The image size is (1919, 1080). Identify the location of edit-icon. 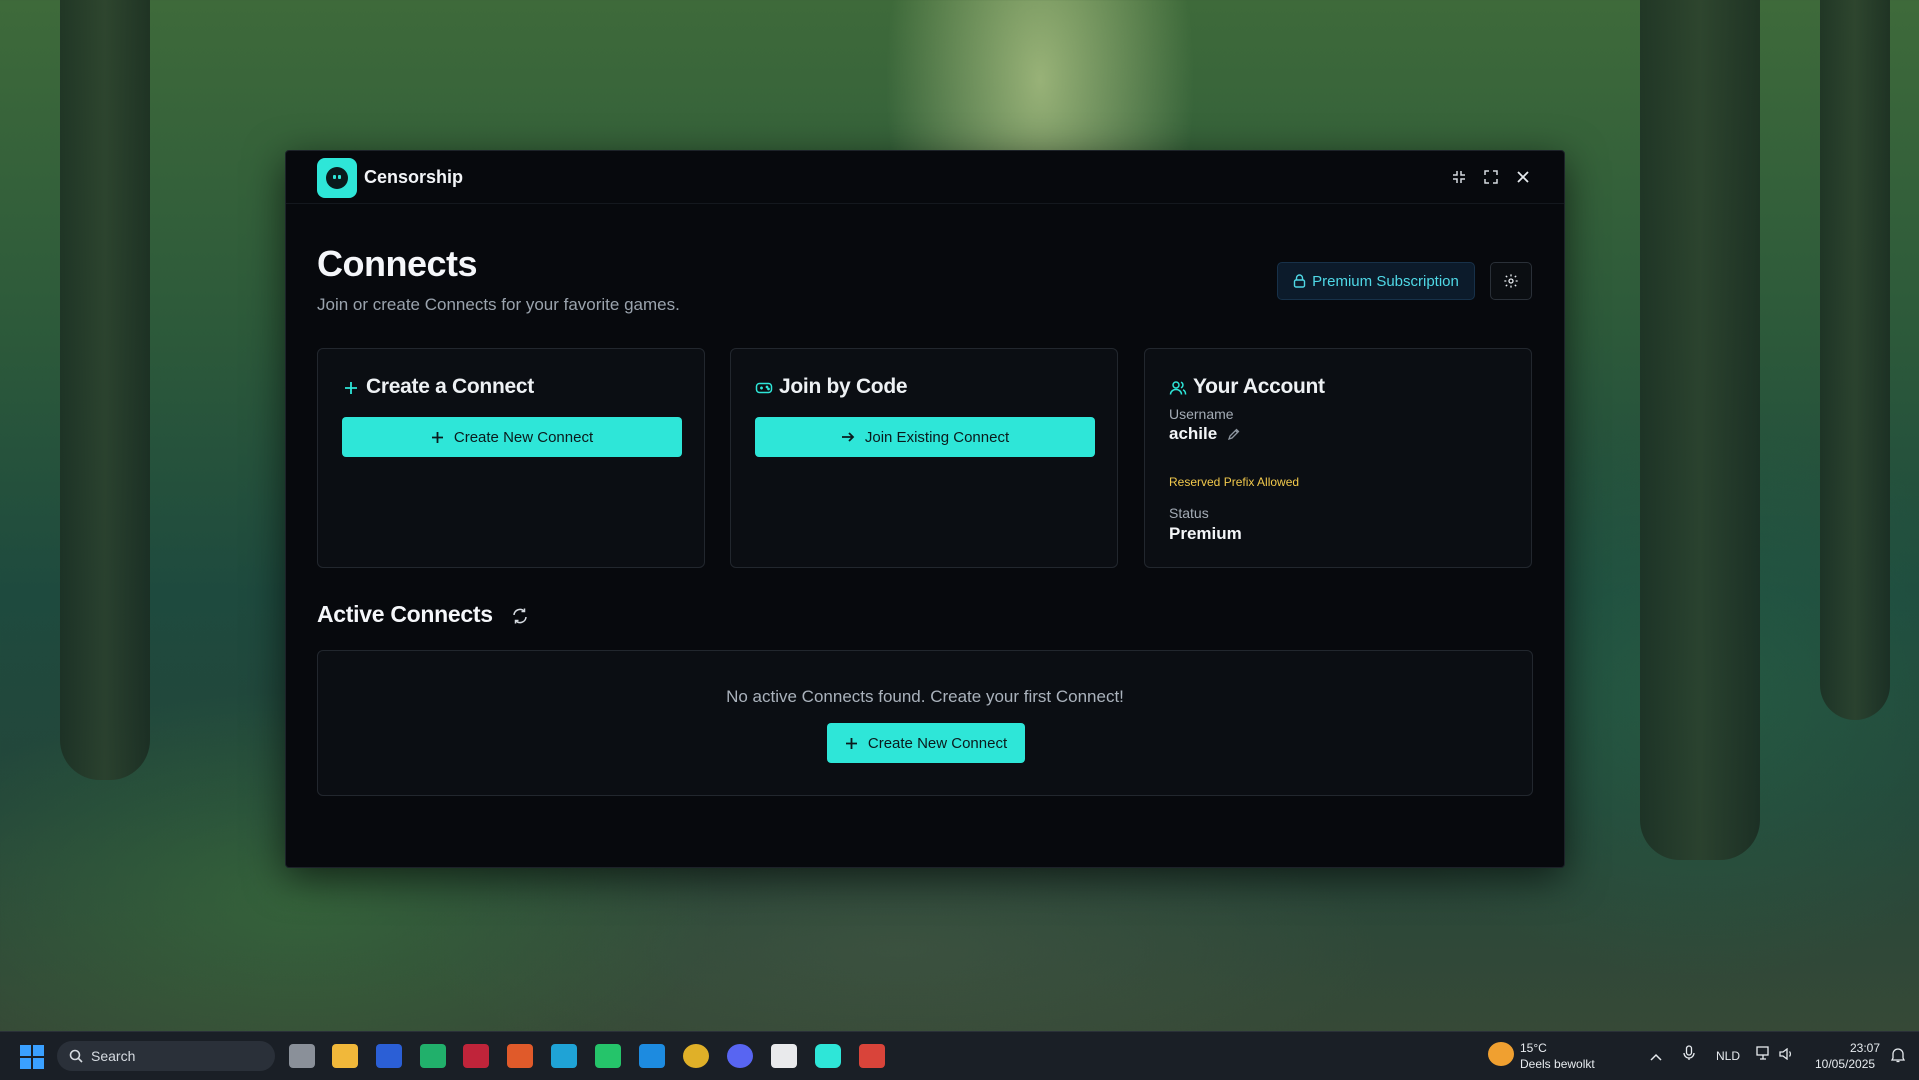
(1234, 434).